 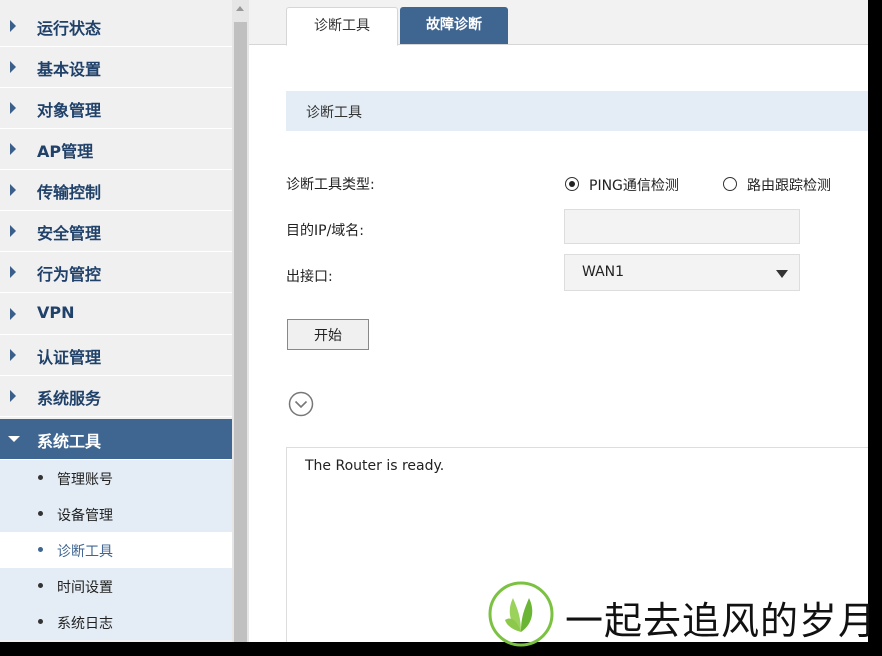 What do you see at coordinates (682, 272) in the screenshot?
I see `interface-select: WAN1` at bounding box center [682, 272].